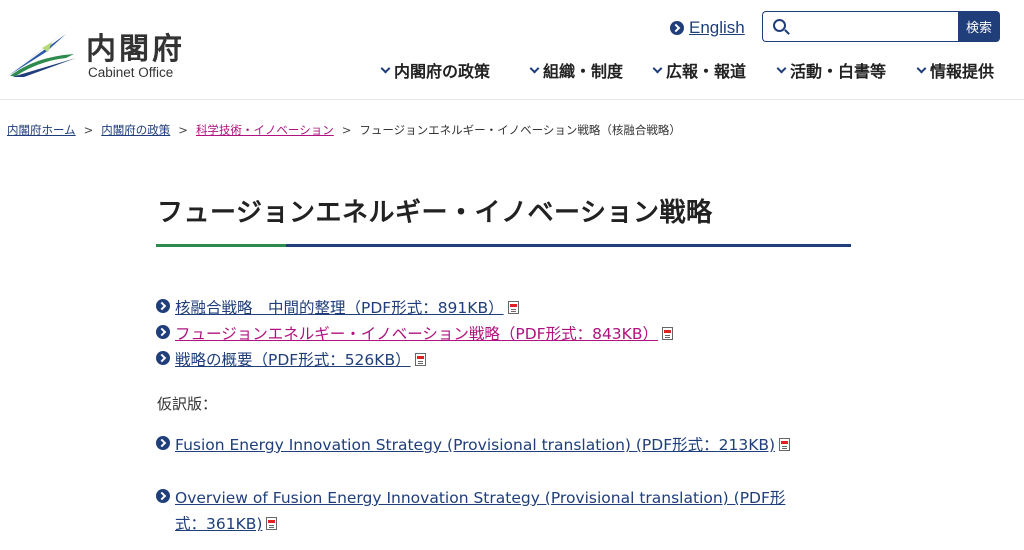  I want to click on document-link-row: フュージョンエネルギー・イノベーション戦略（PDF形式：843KB）, so click(414, 334).